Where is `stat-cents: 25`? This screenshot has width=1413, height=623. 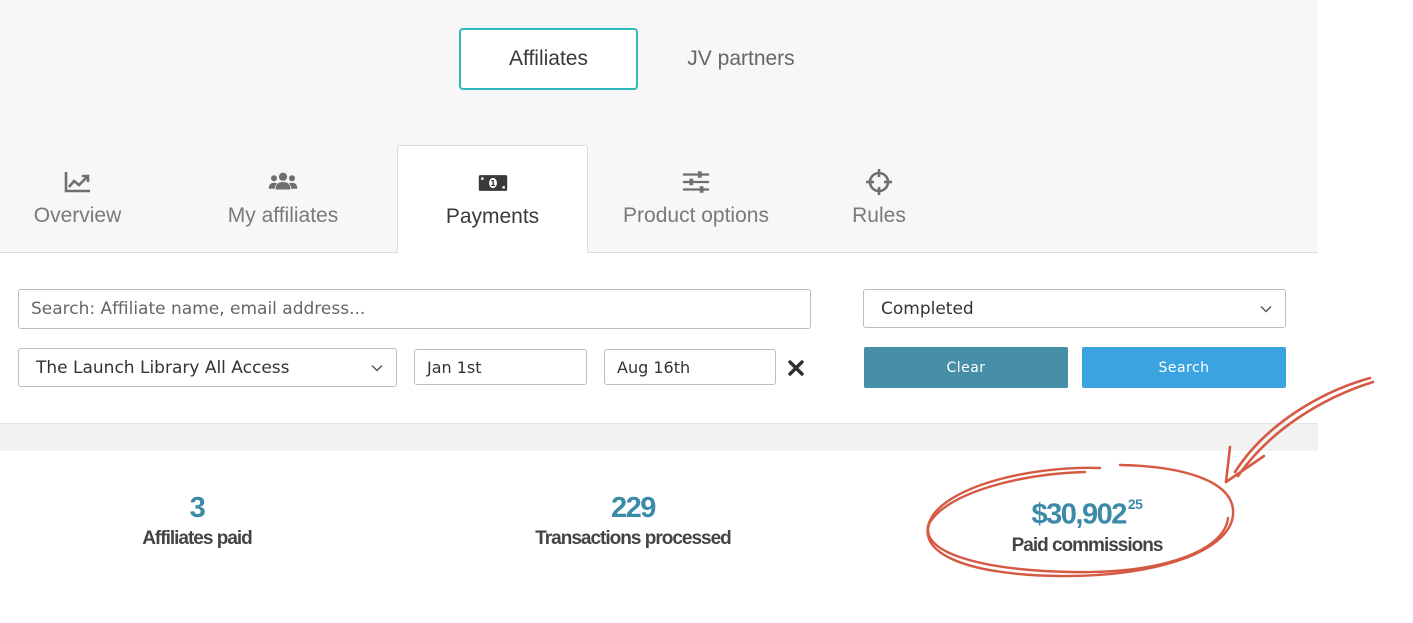
stat-cents: 25 is located at coordinates (1135, 504).